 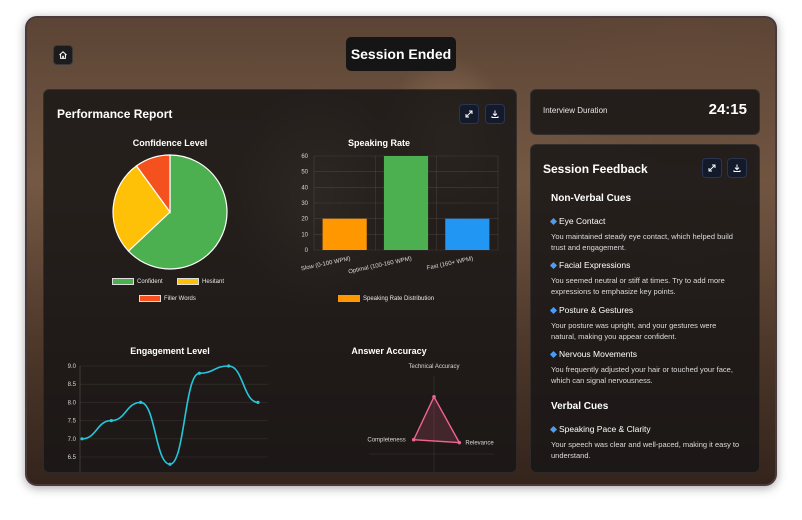 What do you see at coordinates (326, 264) in the screenshot?
I see `x-tick-label: Slow (0-100 WPM)` at bounding box center [326, 264].